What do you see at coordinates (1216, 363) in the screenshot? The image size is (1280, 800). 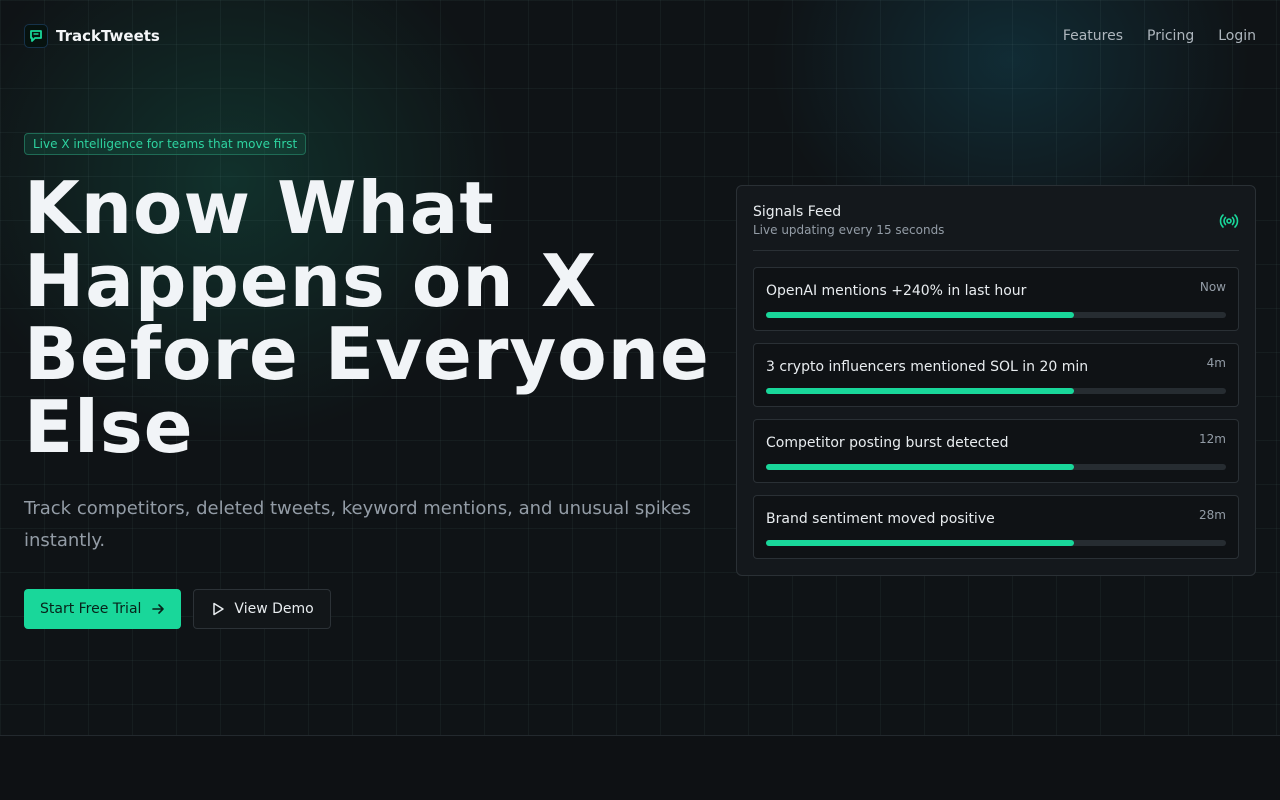 I see `signal-time: 4m` at bounding box center [1216, 363].